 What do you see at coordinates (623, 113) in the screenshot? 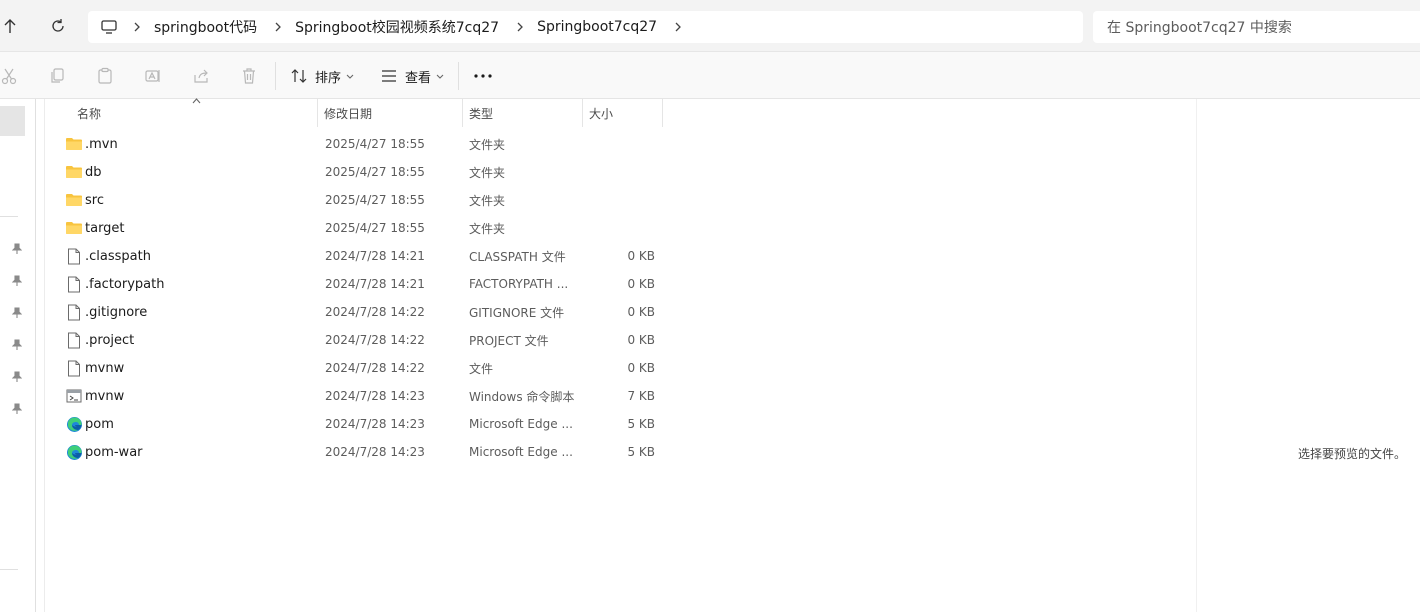
I see `column-size: 大小` at bounding box center [623, 113].